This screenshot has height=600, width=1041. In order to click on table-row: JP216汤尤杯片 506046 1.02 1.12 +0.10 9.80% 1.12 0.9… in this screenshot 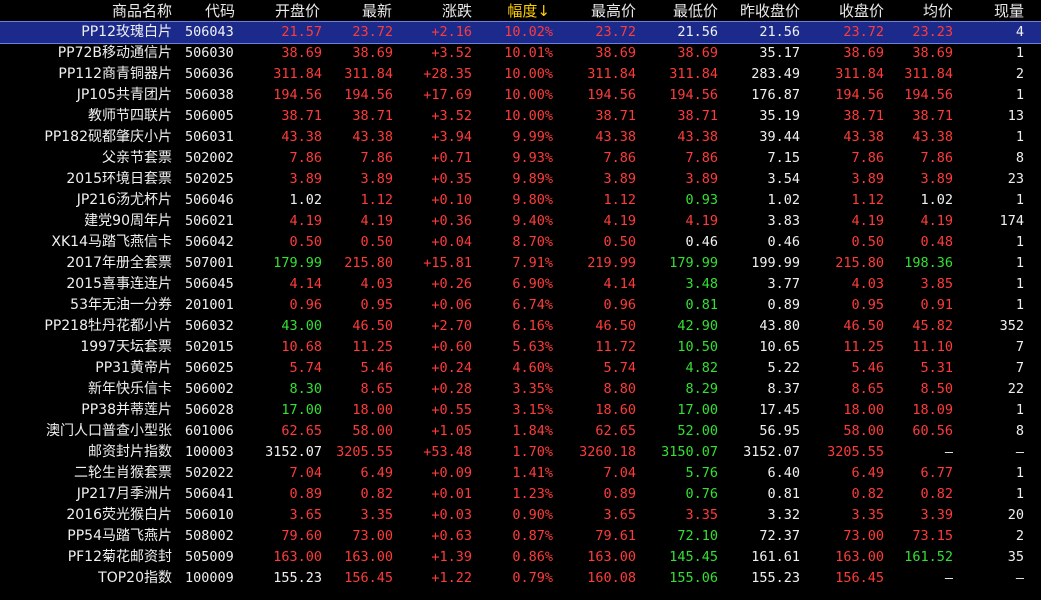, I will do `click(520, 200)`.